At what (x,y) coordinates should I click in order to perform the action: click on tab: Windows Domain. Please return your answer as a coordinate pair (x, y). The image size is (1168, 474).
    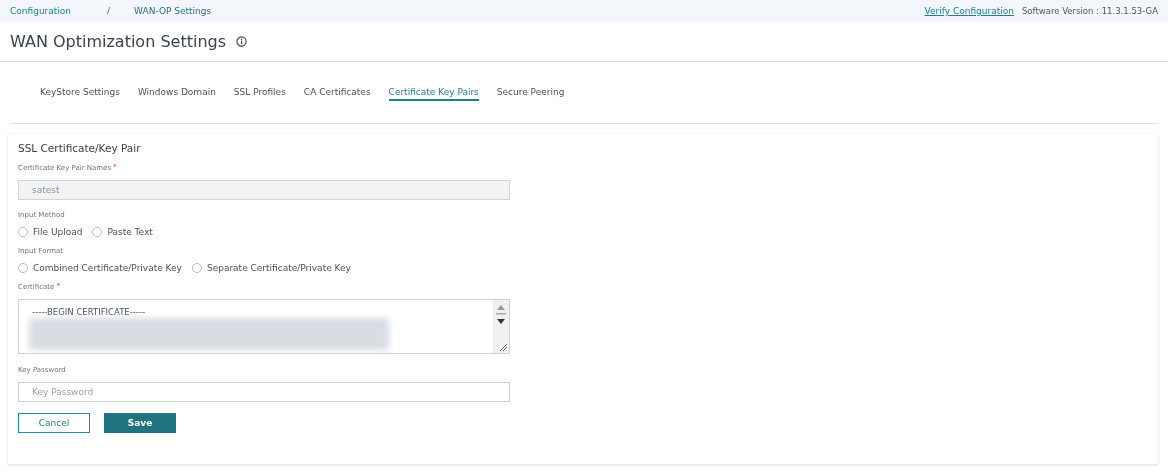
    Looking at the image, I should click on (176, 92).